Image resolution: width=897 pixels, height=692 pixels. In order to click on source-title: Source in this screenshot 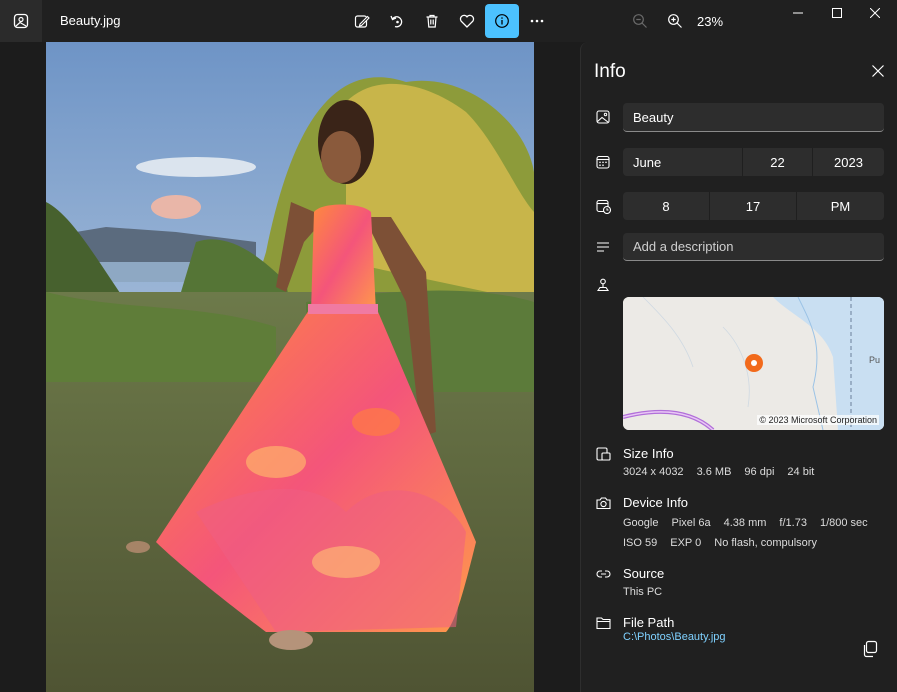, I will do `click(644, 573)`.